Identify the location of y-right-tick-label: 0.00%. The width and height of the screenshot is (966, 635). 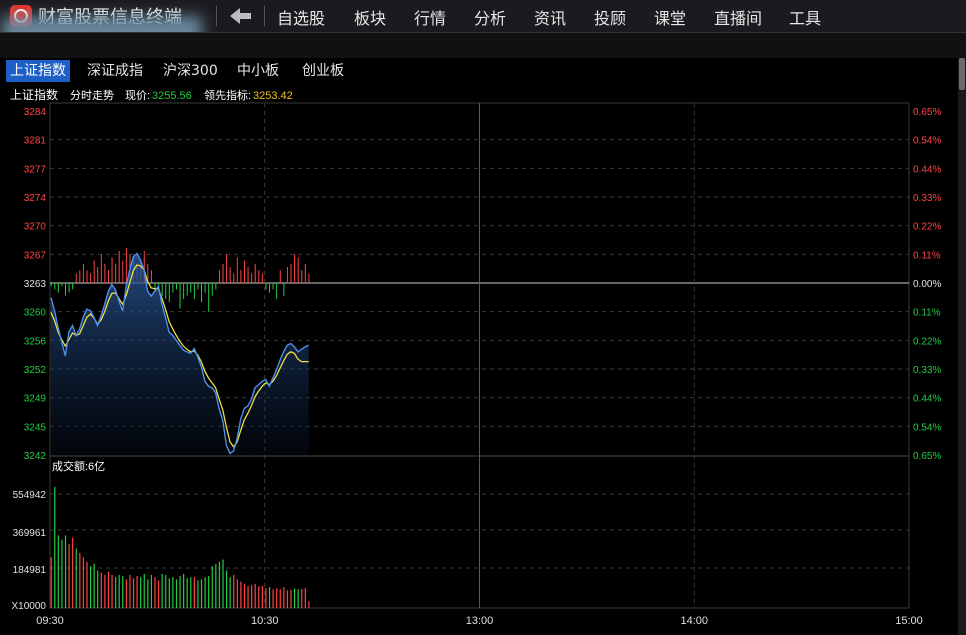
(927, 284).